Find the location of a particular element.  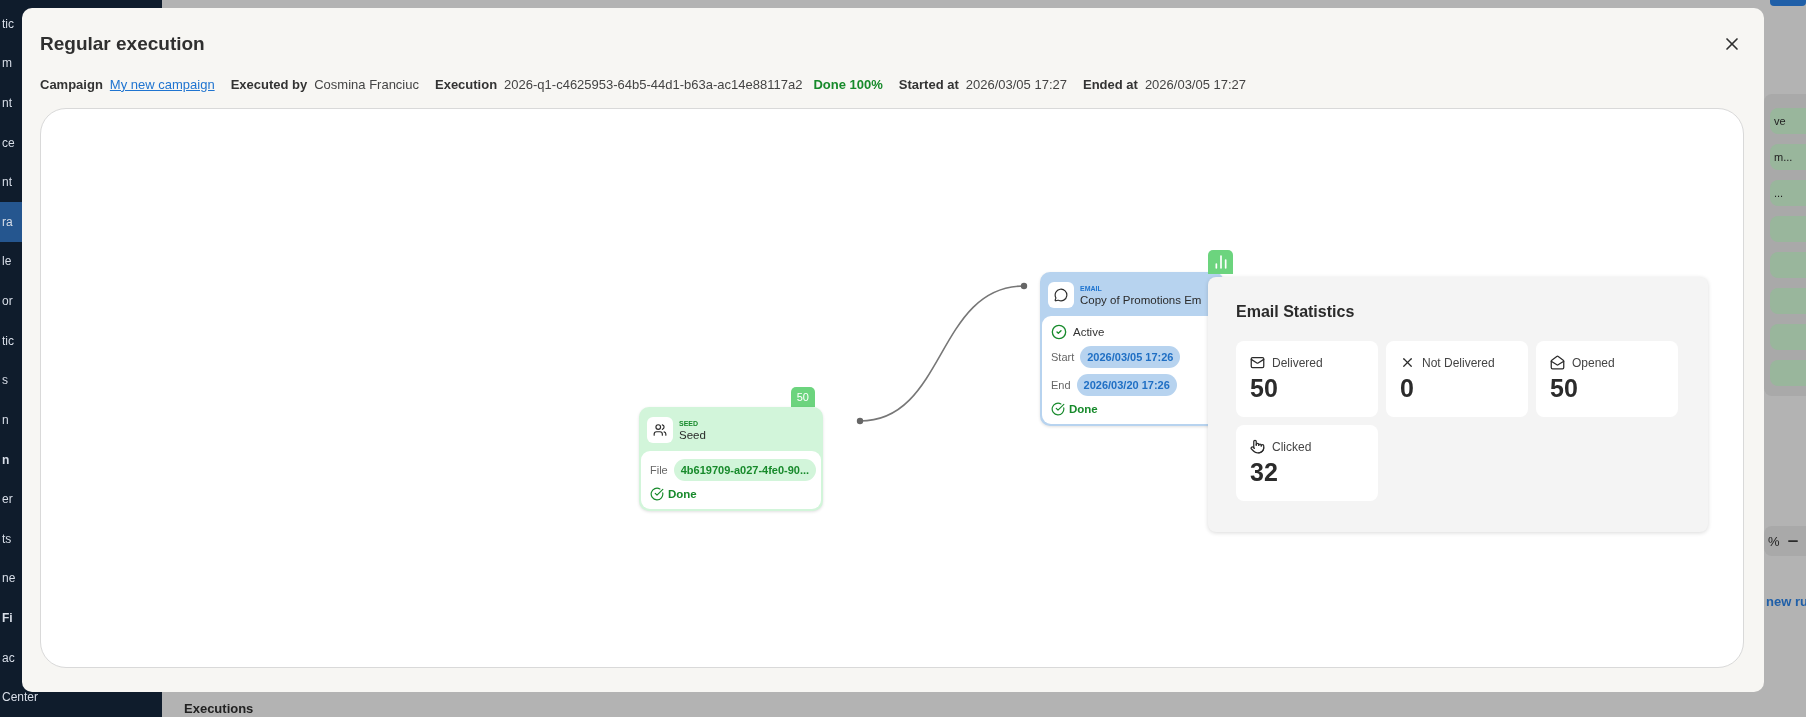

meta-value: Cosmina Franciuc is located at coordinates (366, 84).